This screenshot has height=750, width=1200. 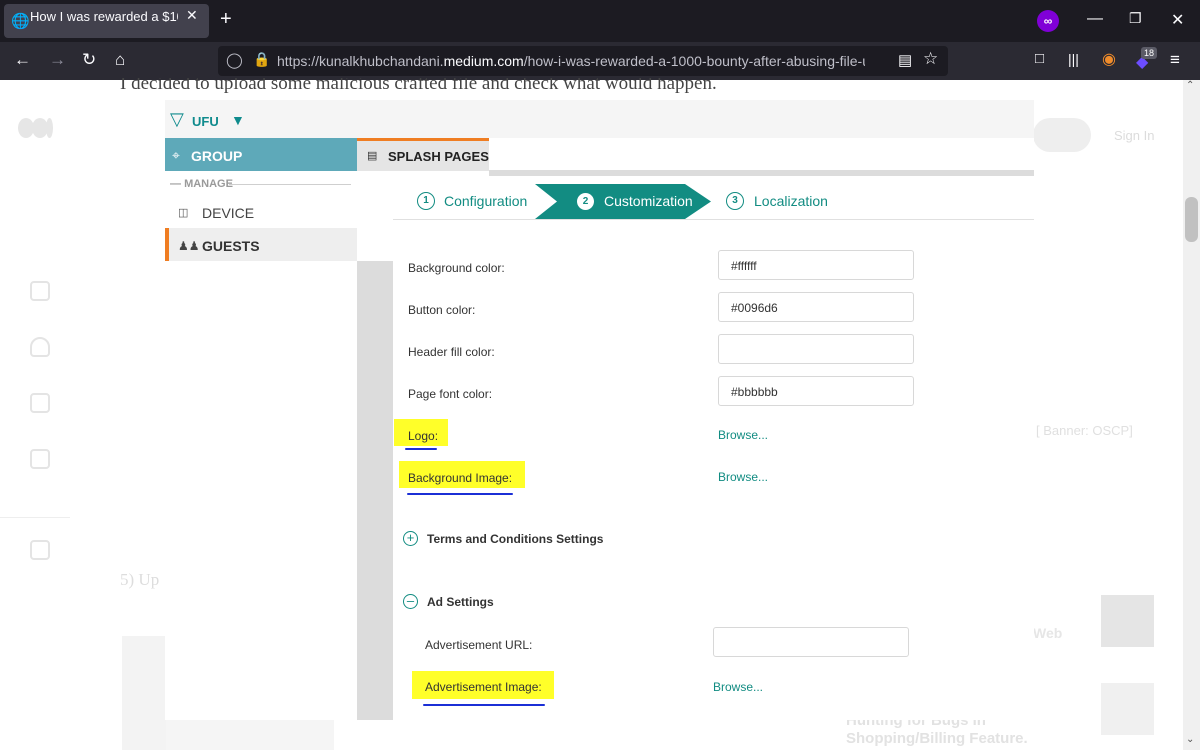 I want to click on menu-hamburger-icon: ≡, so click(x=1175, y=60).